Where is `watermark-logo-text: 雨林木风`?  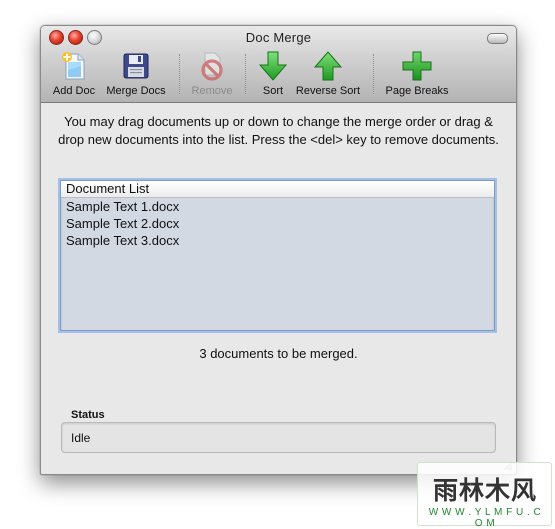
watermark-logo-text: 雨林木风 is located at coordinates (484, 491).